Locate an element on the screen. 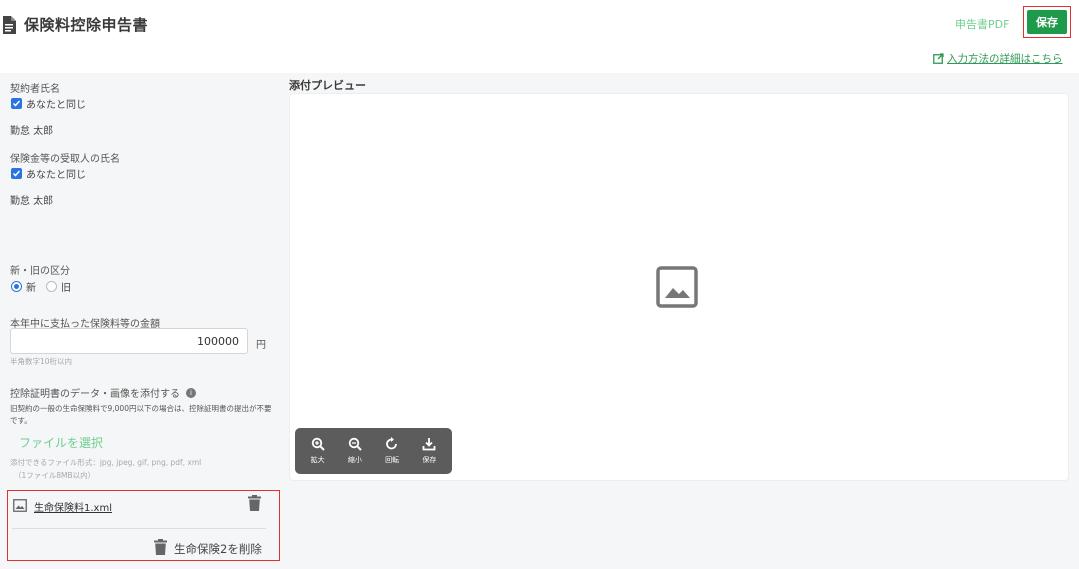 Image resolution: width=1079 pixels, height=569 pixels. attached-file-name: 生命保険料1.xml is located at coordinates (73, 506).